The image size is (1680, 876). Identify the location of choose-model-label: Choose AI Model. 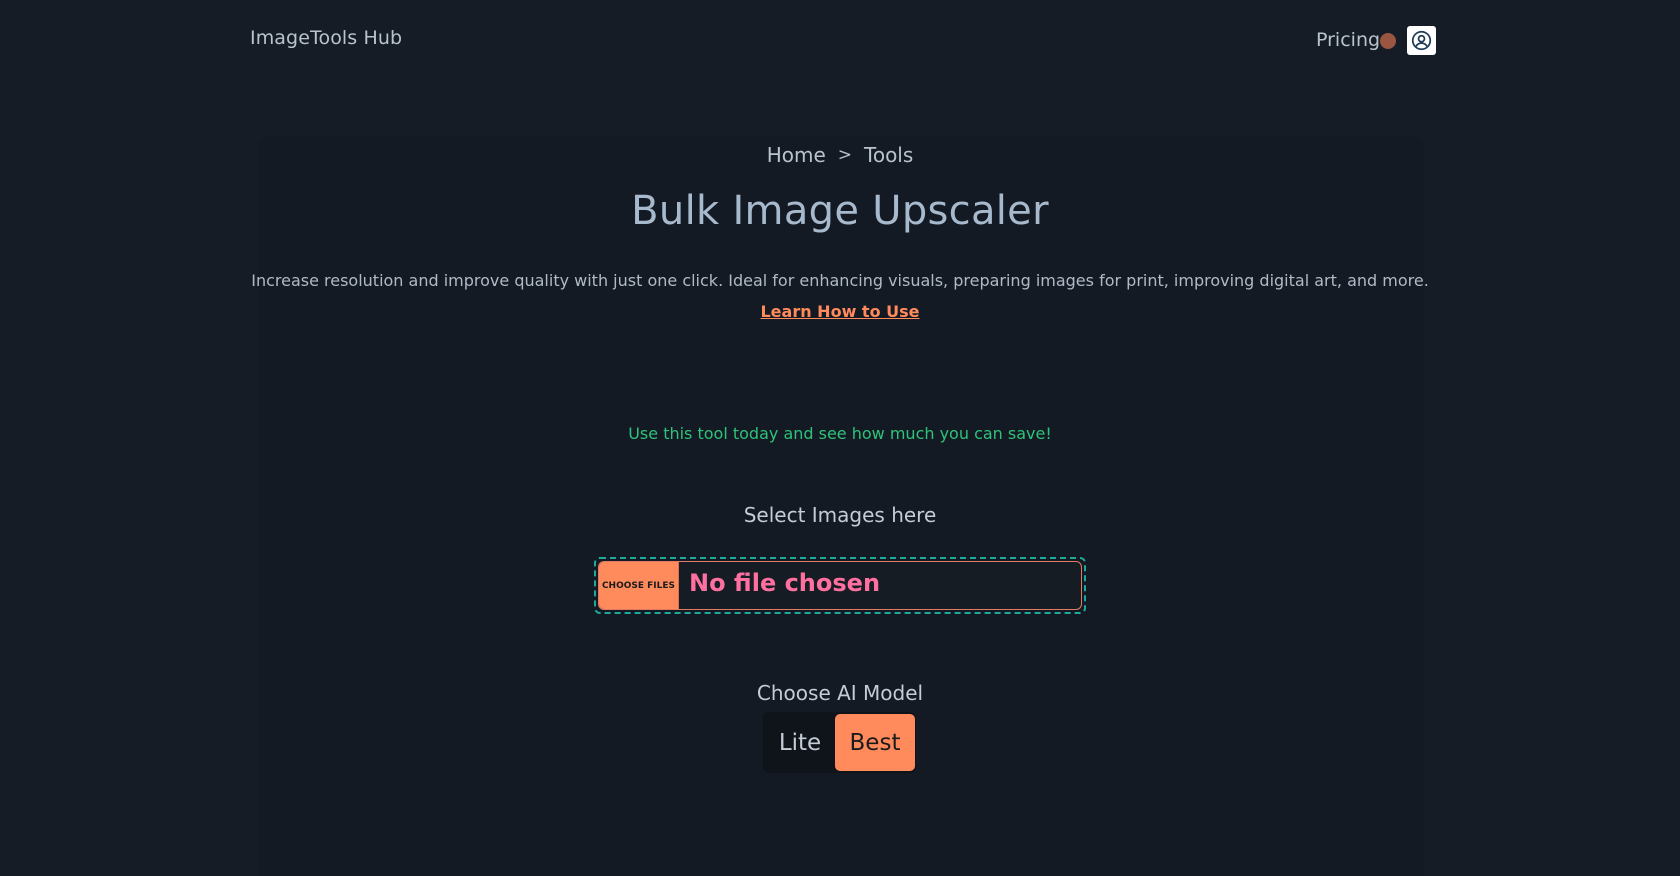
(840, 693).